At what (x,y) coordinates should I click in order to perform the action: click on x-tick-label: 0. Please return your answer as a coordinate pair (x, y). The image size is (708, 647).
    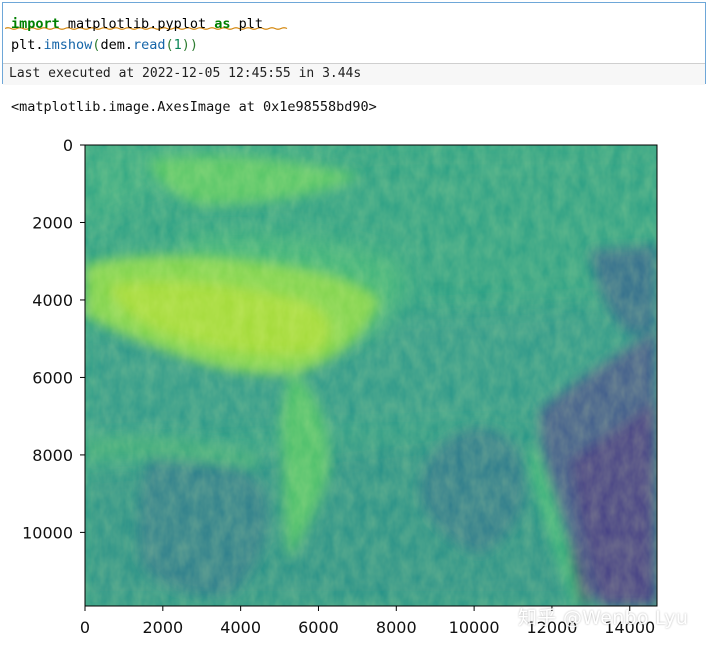
    Looking at the image, I should click on (85, 627).